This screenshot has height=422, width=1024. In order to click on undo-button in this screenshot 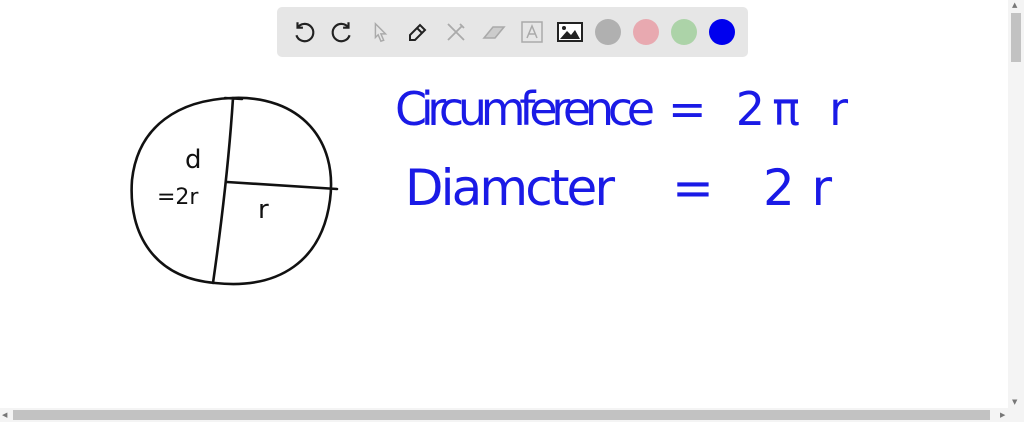, I will do `click(304, 32)`.